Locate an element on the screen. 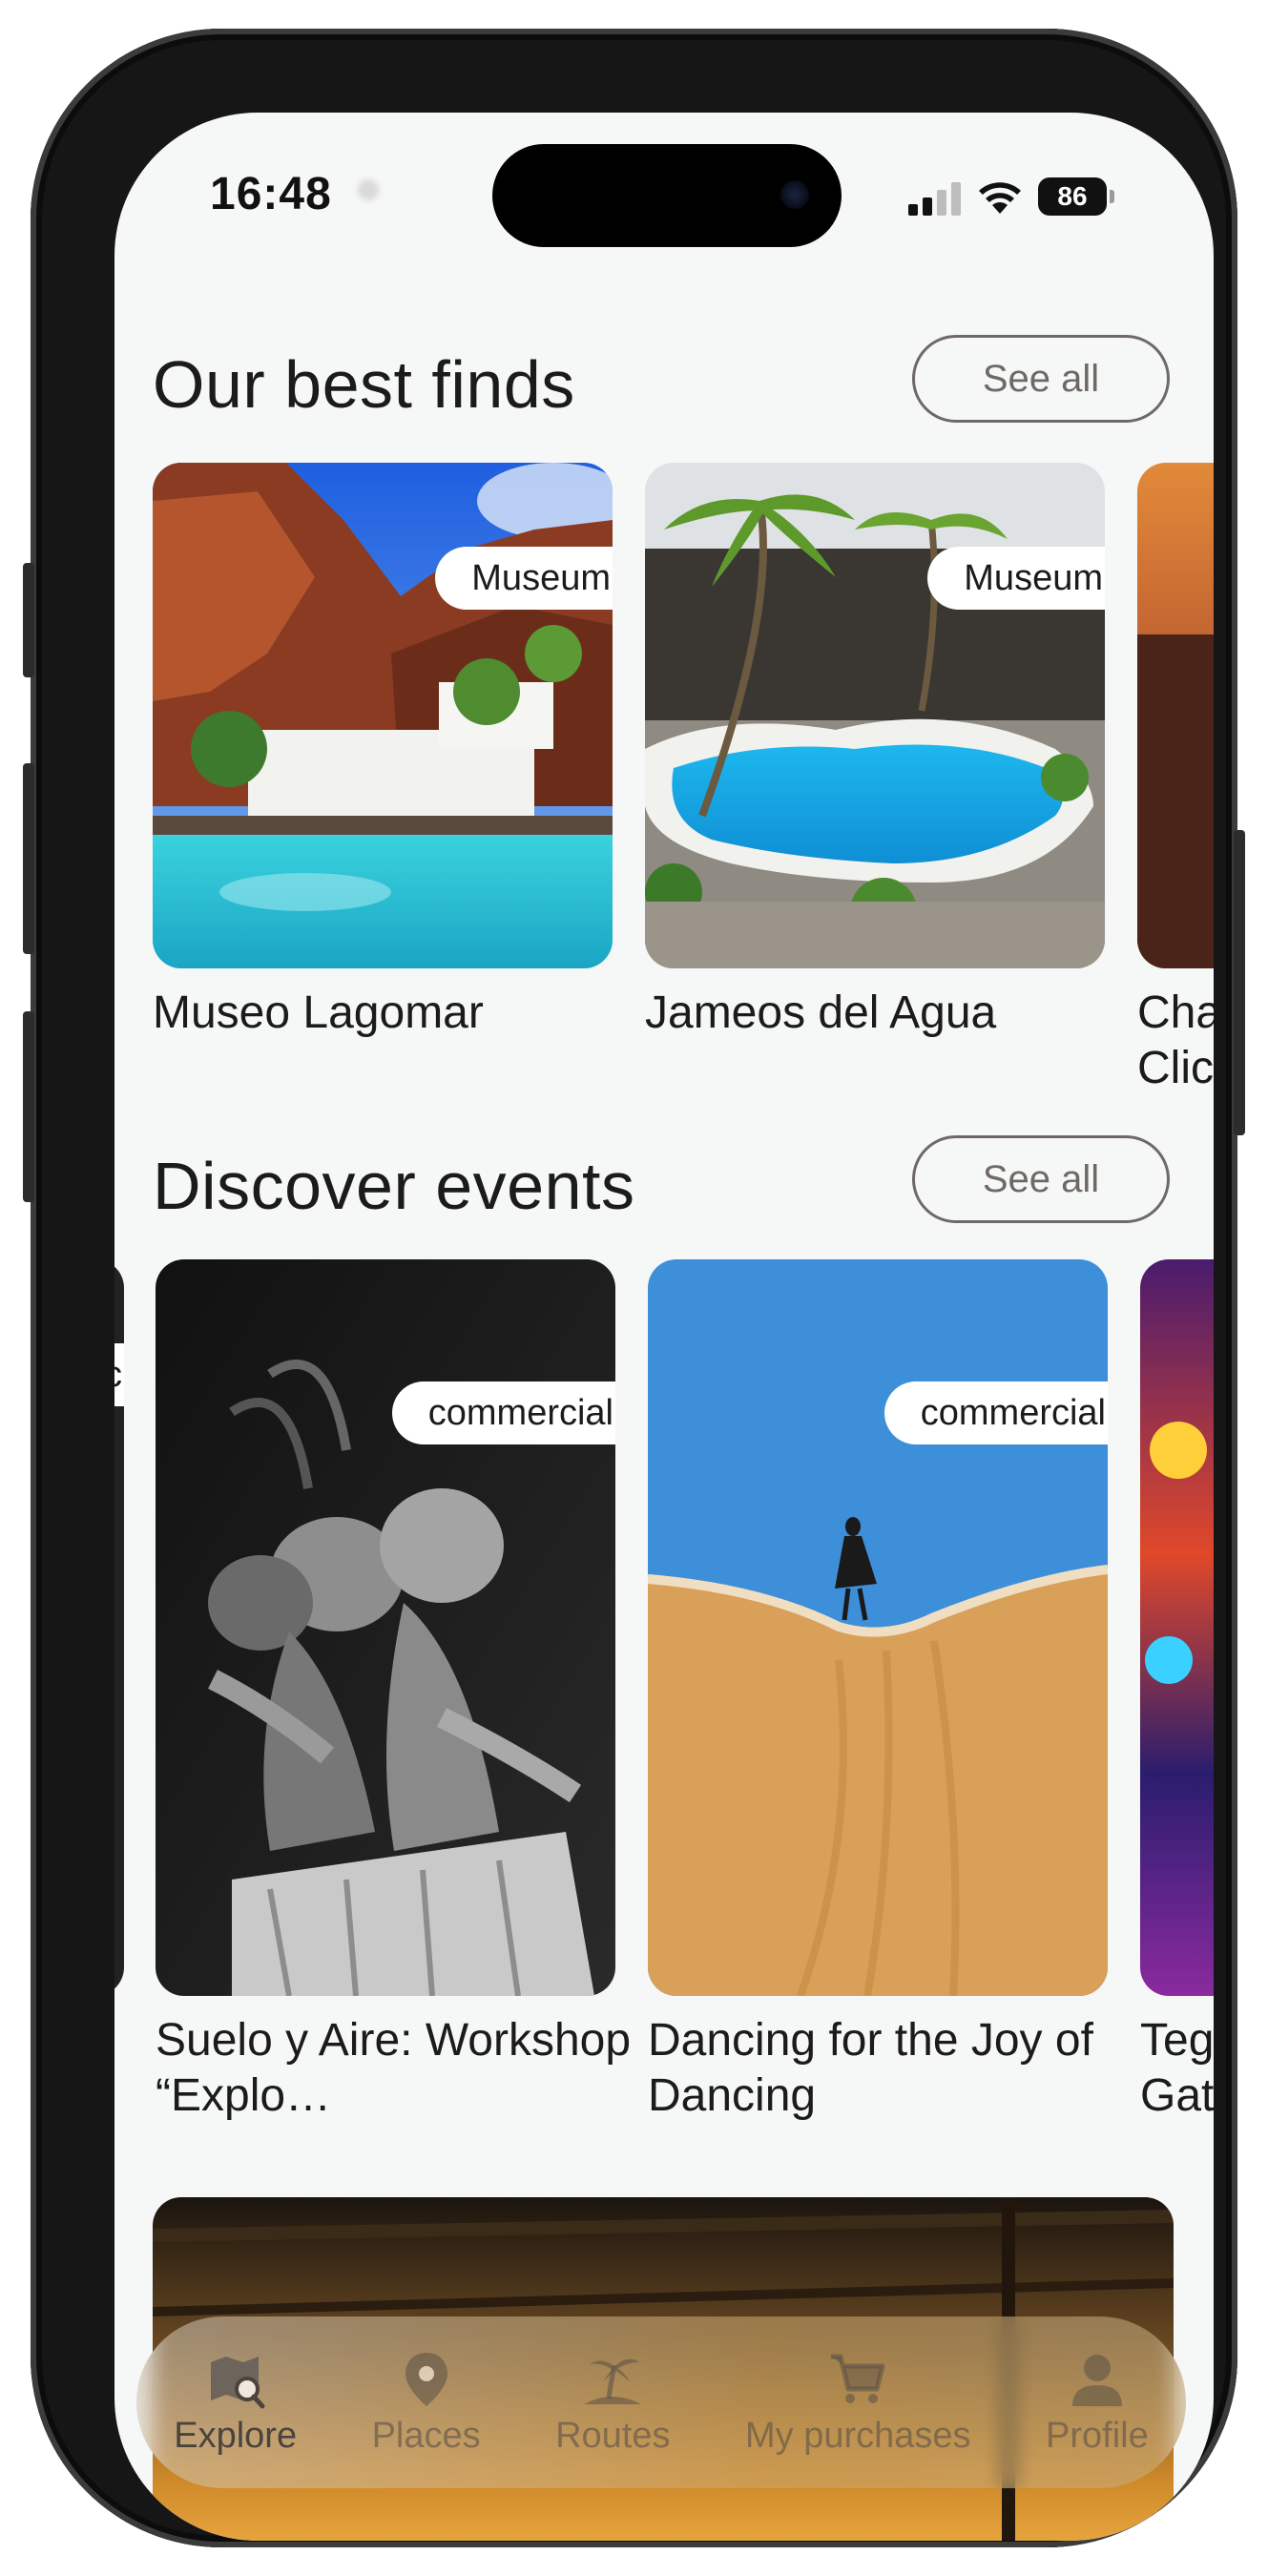 This screenshot has height=2576, width=1268. nav-item-profile: Profile is located at coordinates (1097, 2403).